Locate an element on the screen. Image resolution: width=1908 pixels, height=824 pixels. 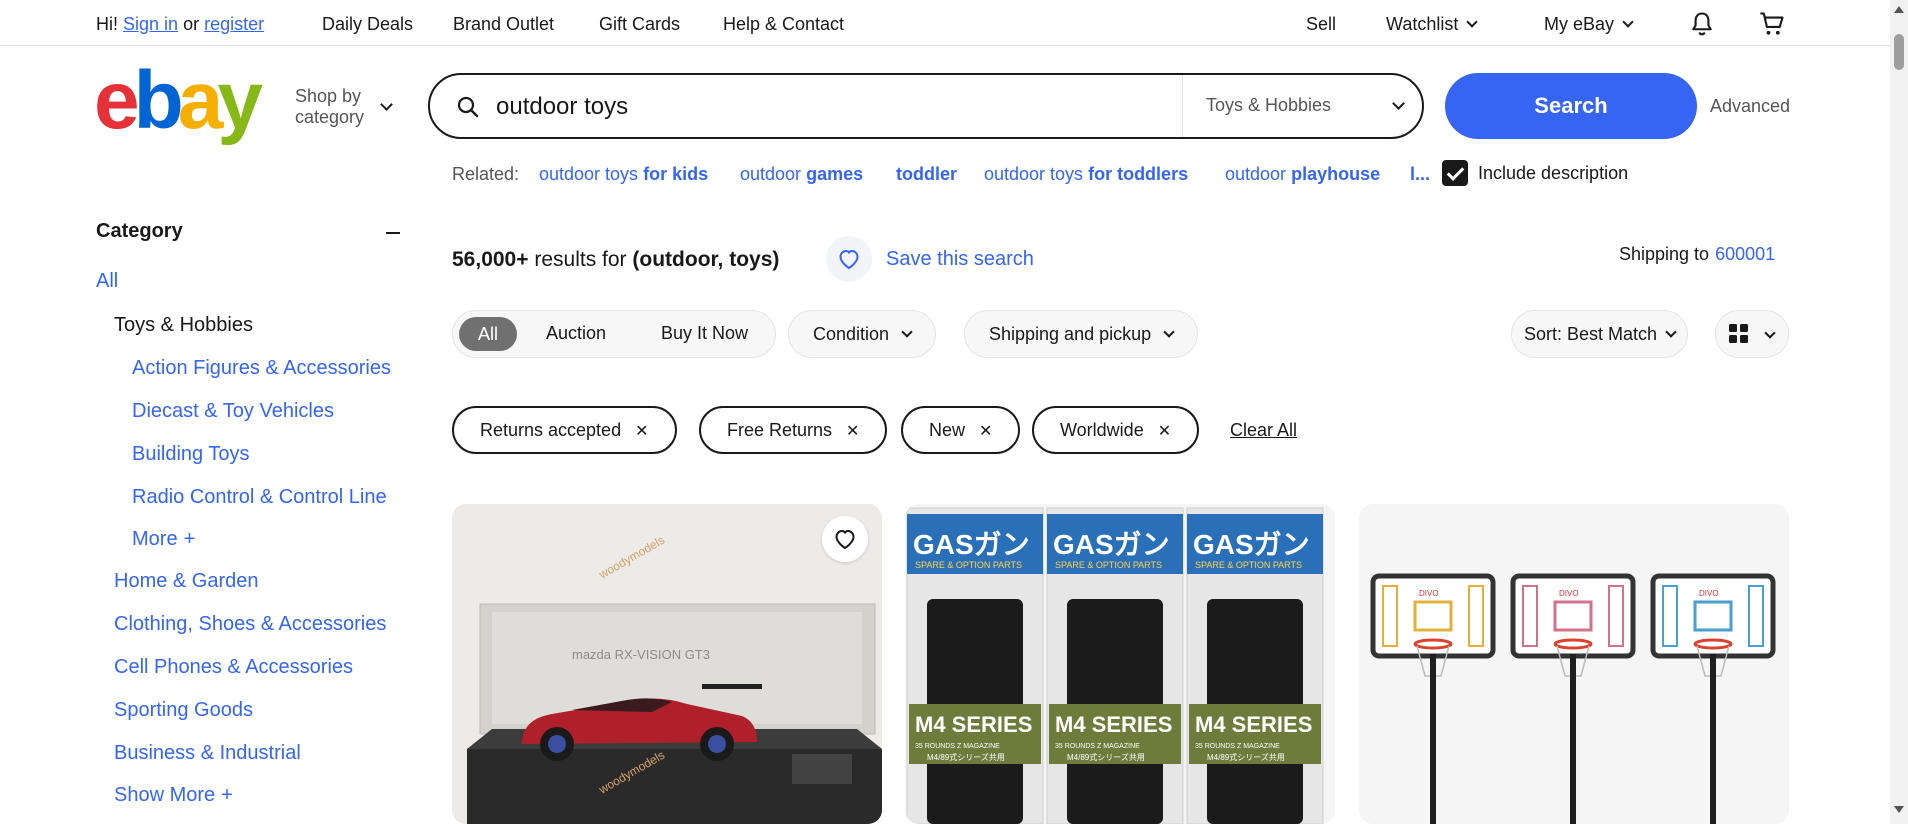
listing-type-all: All is located at coordinates (488, 334).